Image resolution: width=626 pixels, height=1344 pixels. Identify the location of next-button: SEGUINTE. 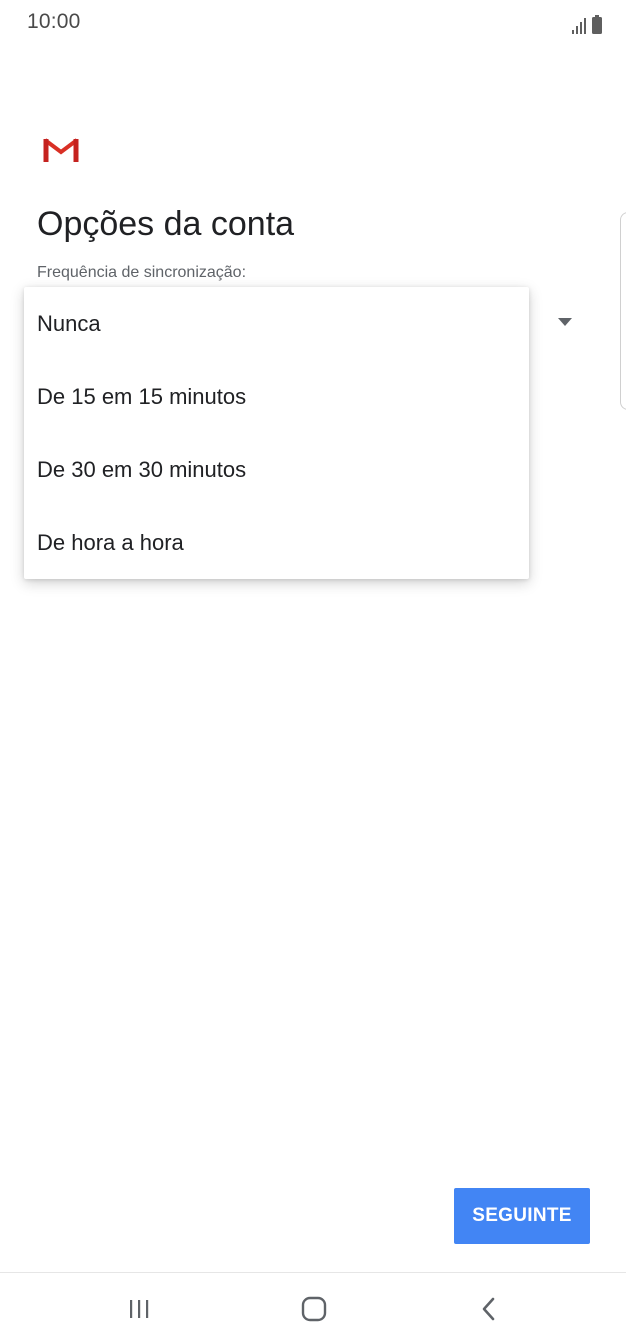
(522, 1216).